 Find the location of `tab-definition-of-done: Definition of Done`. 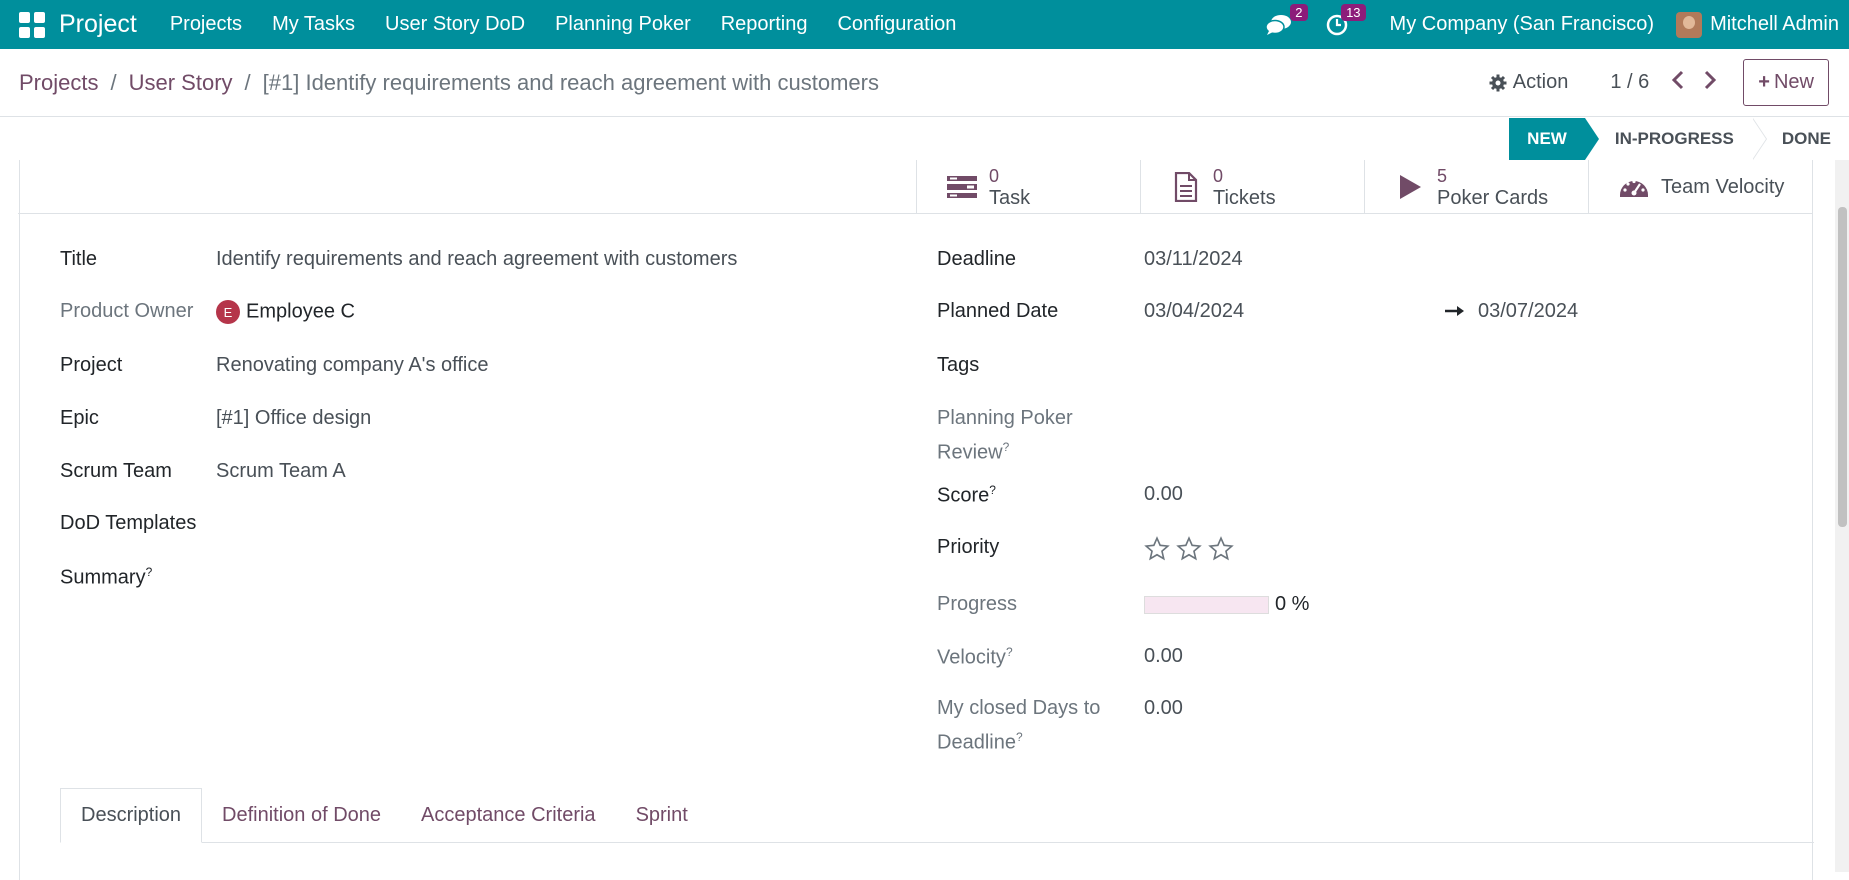

tab-definition-of-done: Definition of Done is located at coordinates (301, 815).